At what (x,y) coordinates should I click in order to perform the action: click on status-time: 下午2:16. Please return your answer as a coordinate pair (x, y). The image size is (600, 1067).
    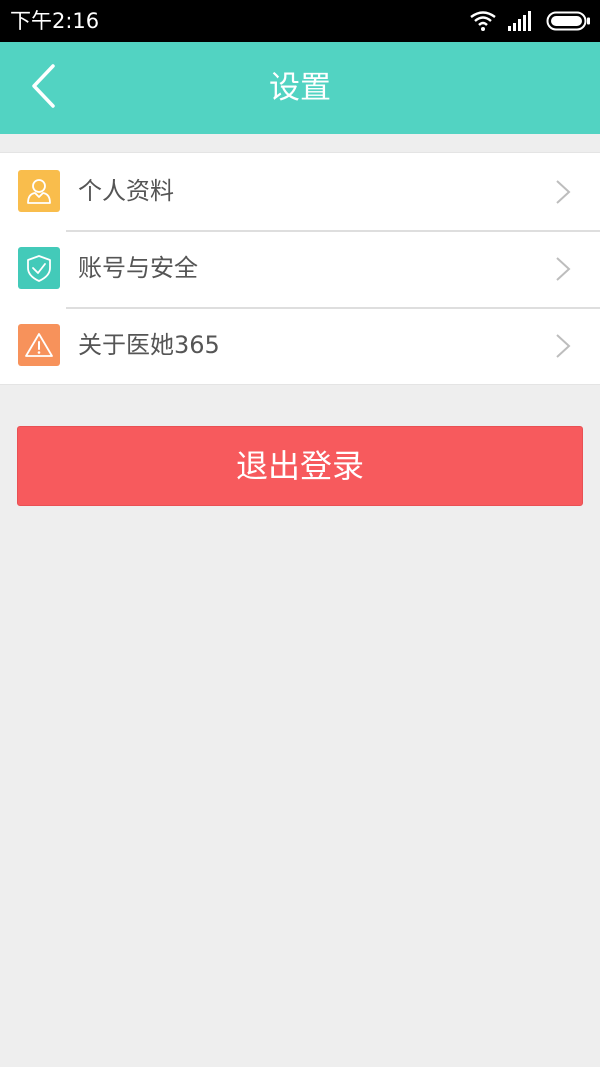
    Looking at the image, I should click on (55, 21).